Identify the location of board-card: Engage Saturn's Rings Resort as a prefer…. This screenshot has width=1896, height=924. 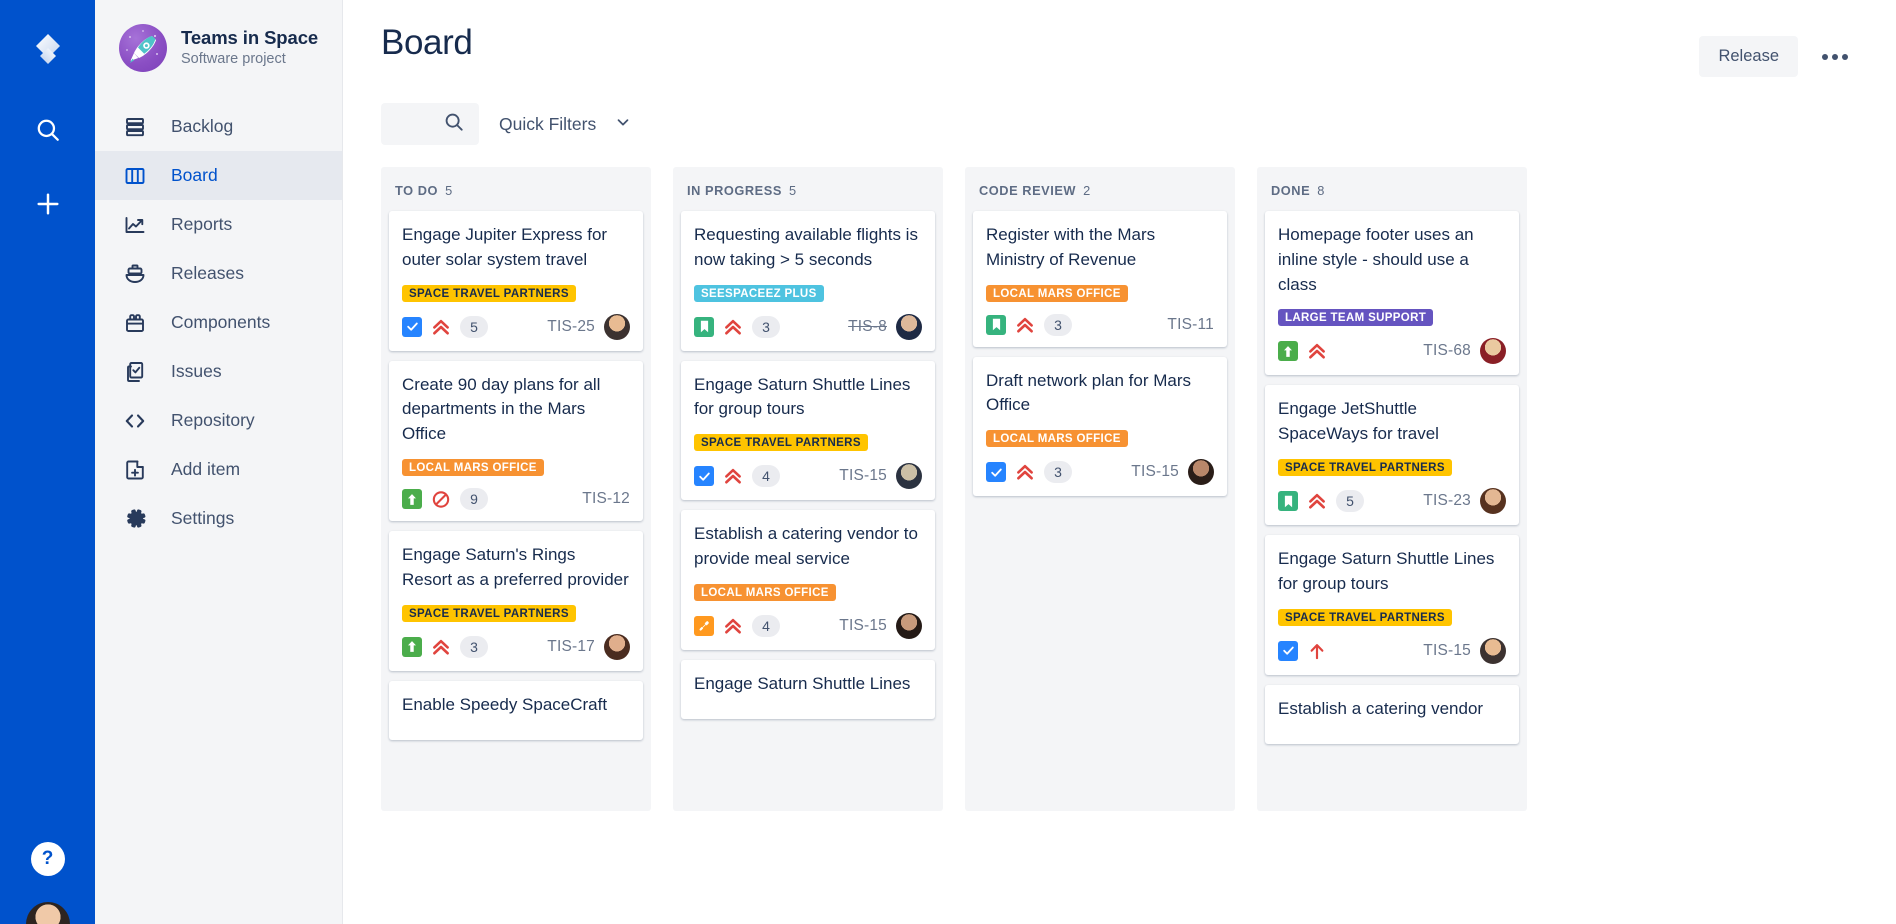
(516, 601).